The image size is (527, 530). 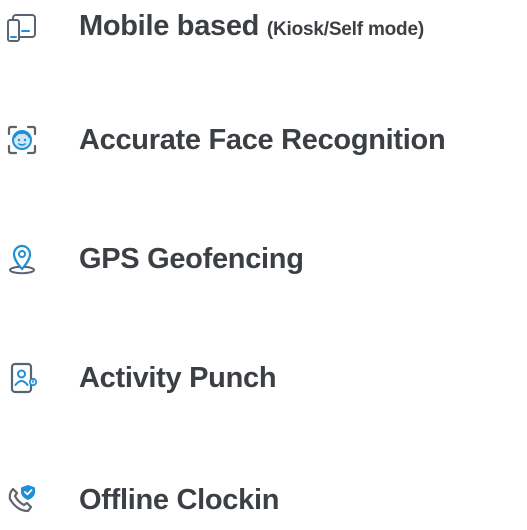 I want to click on feature-item-mobile-based: Mobile based (Kiosk/Self mode), so click(x=263, y=29).